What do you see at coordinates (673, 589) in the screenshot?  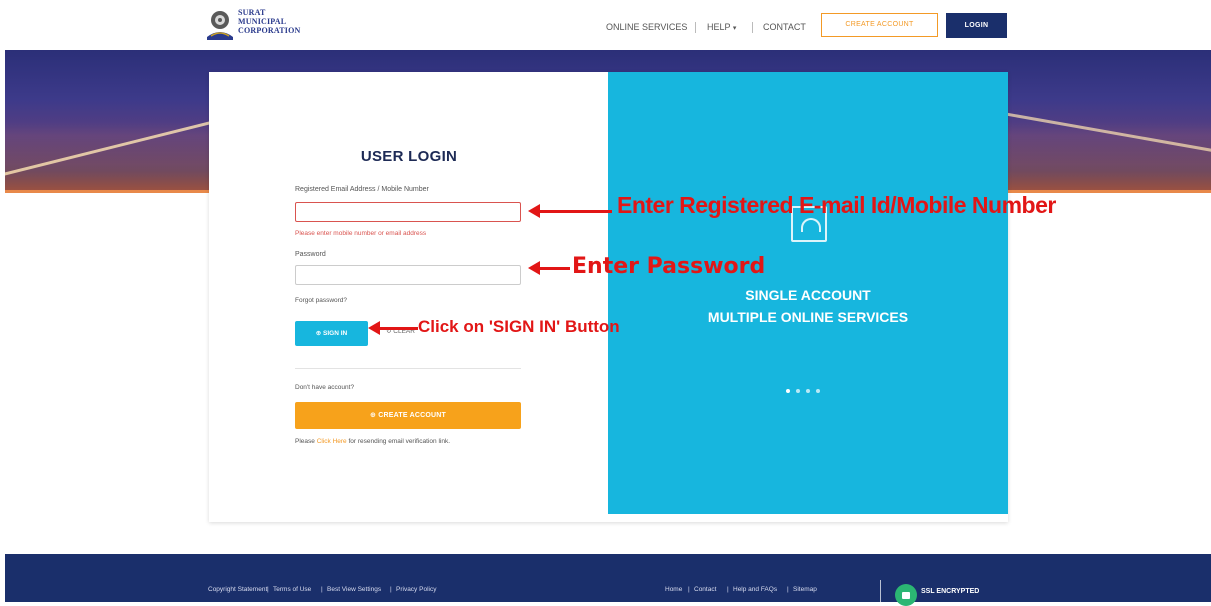 I see `footer-link-home: Home` at bounding box center [673, 589].